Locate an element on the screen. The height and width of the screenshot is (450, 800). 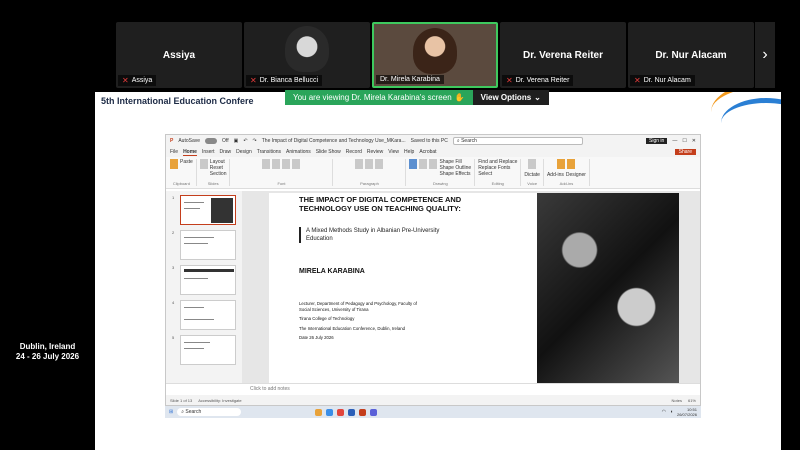
addins-icon is located at coordinates (561, 164).